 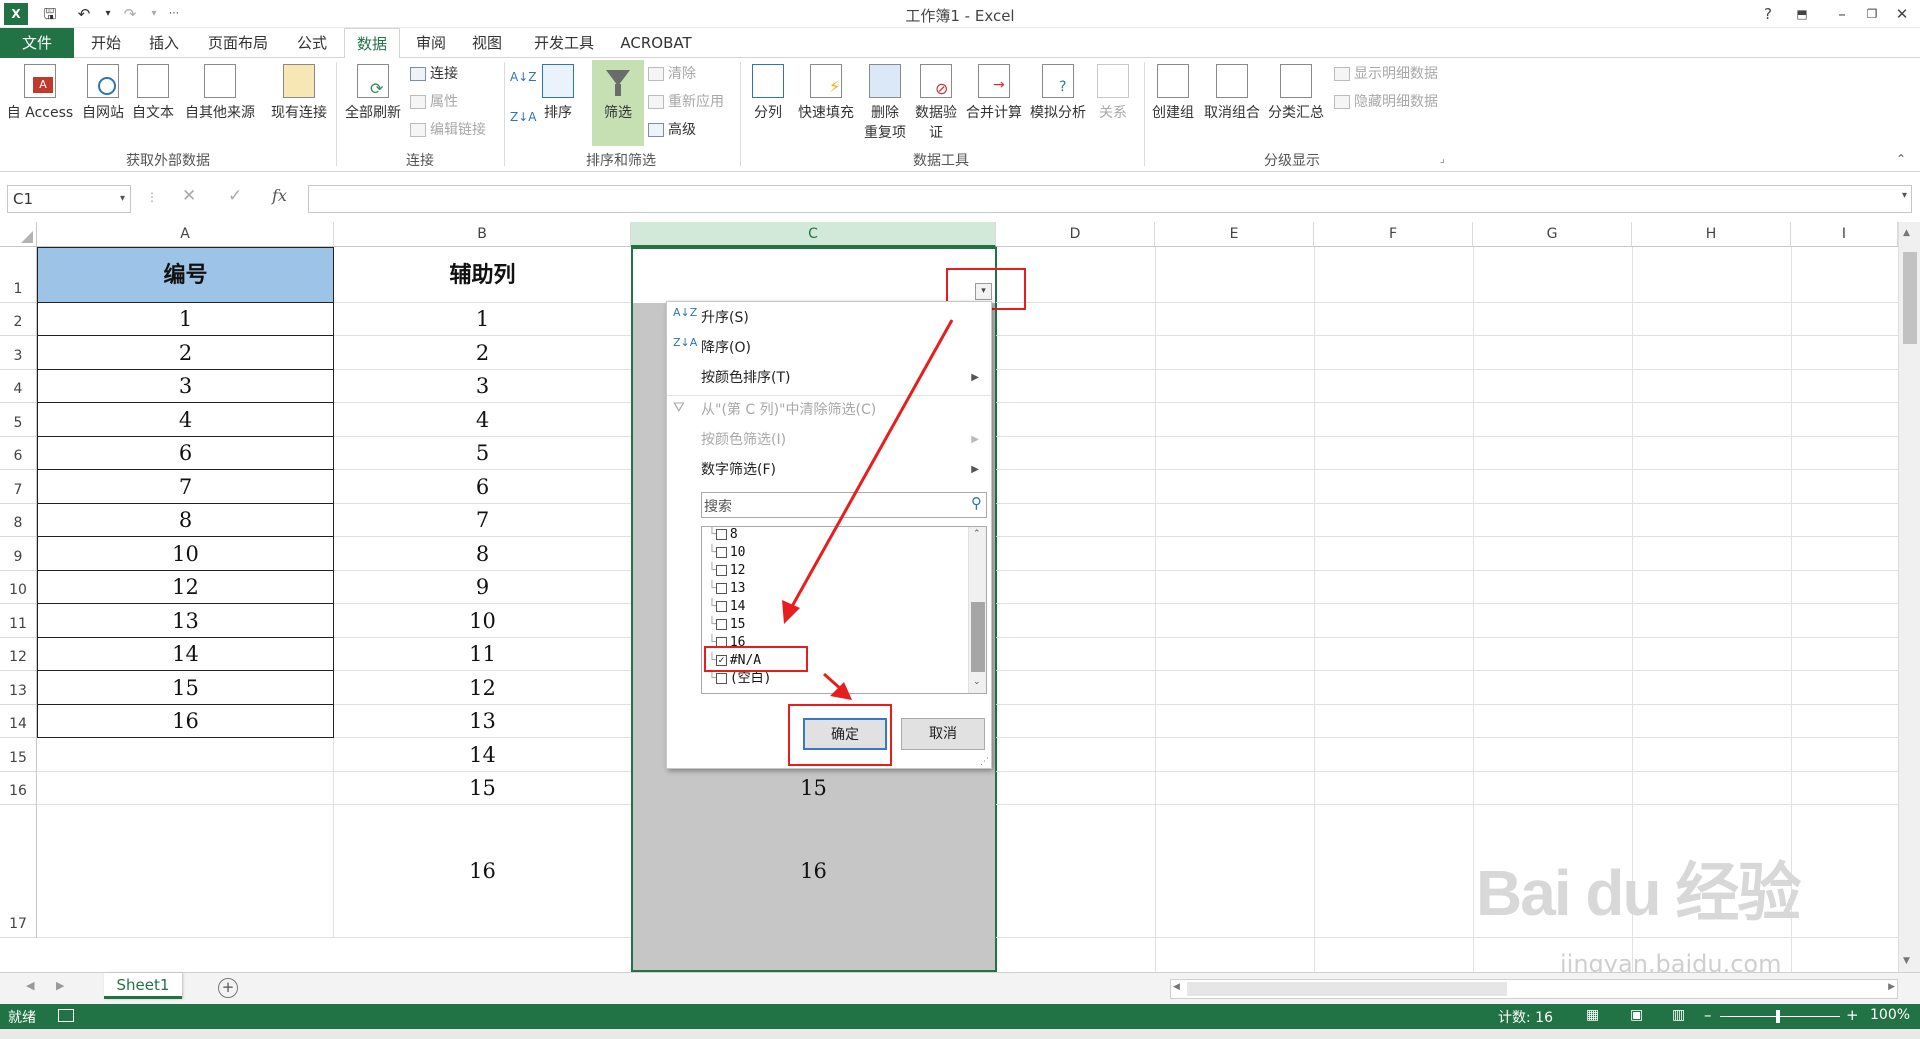 I want to click on zoom-slider-track, so click(x=1780, y=1016).